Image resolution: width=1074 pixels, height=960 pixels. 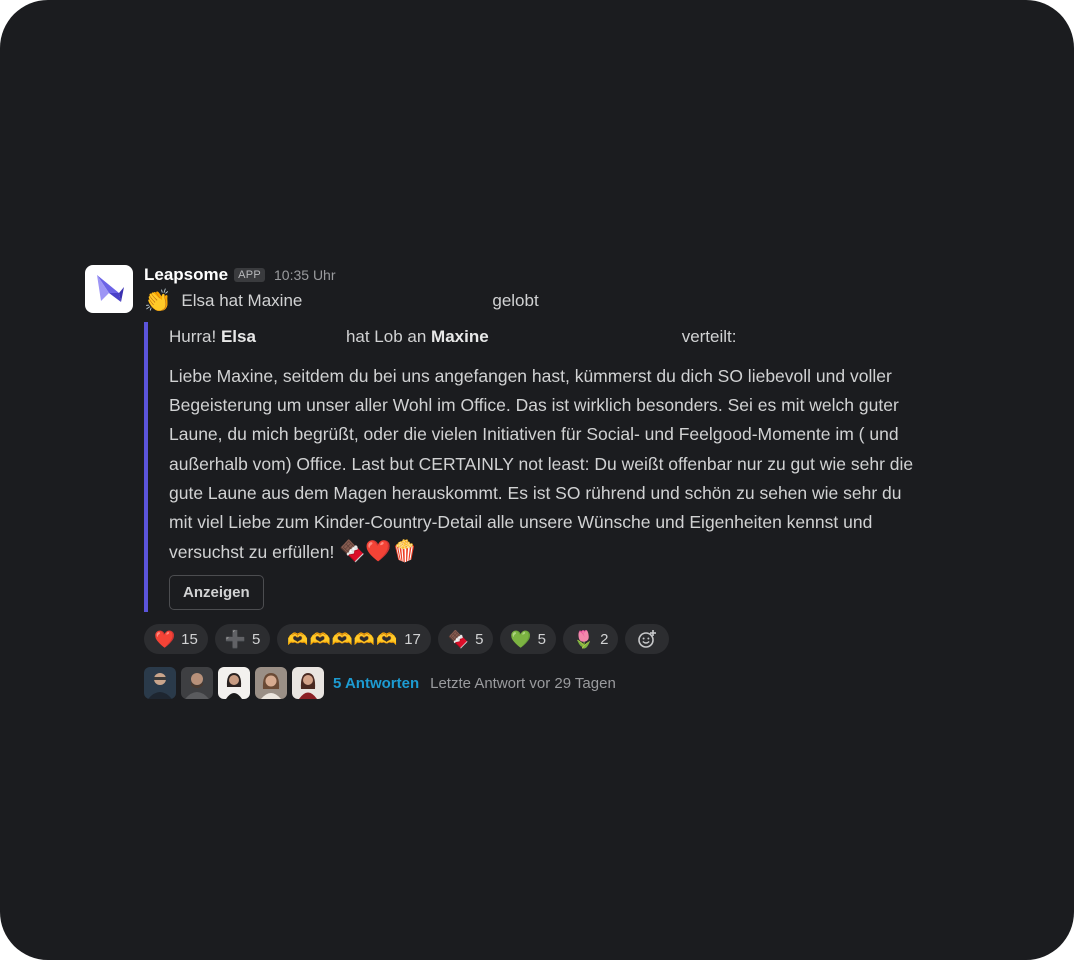 I want to click on thread-replies-link: 5 Antworten, so click(x=376, y=683).